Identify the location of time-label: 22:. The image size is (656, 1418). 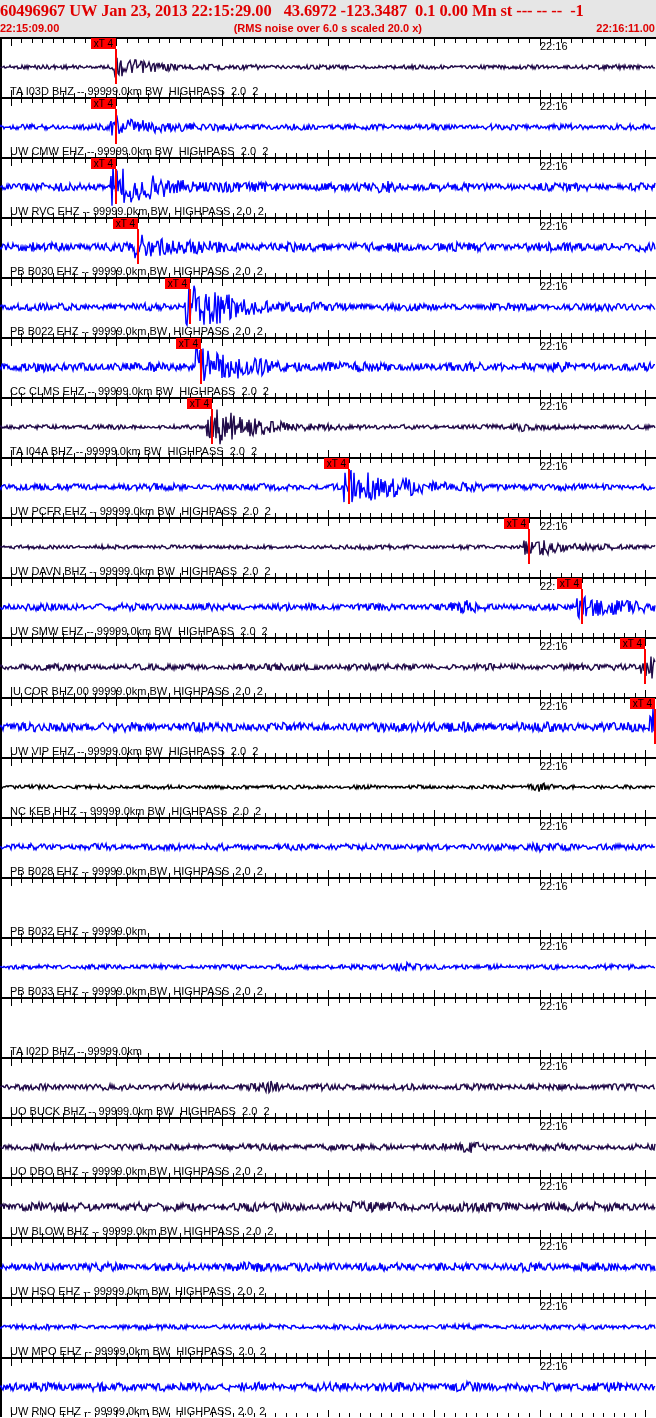
(548, 586).